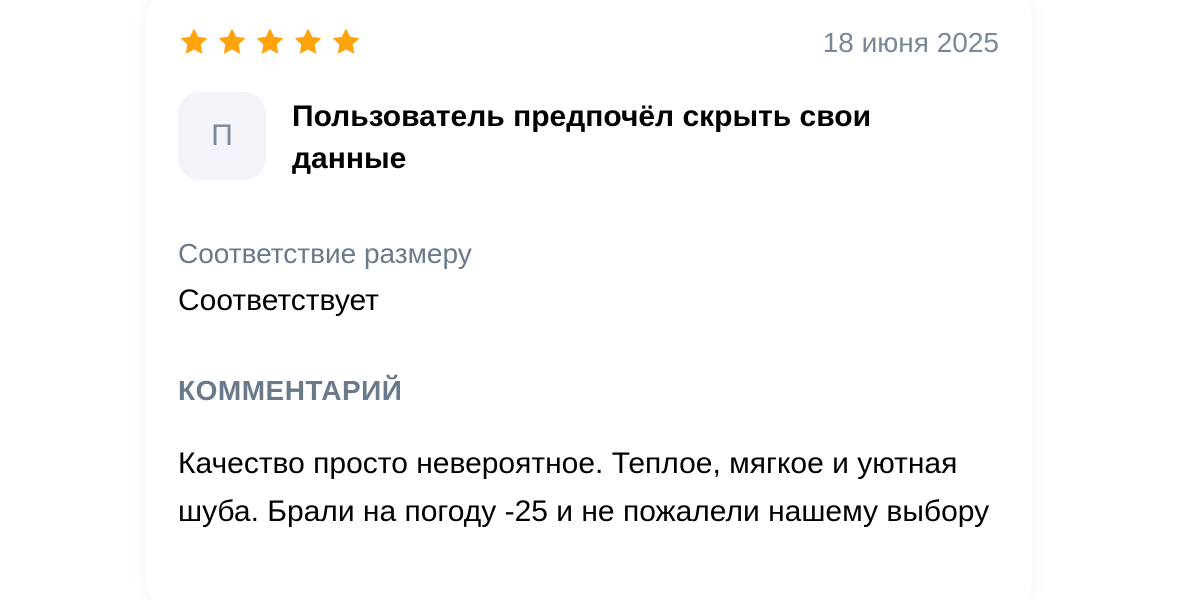  What do you see at coordinates (278, 300) in the screenshot?
I see `size-fit-value: Соответствует` at bounding box center [278, 300].